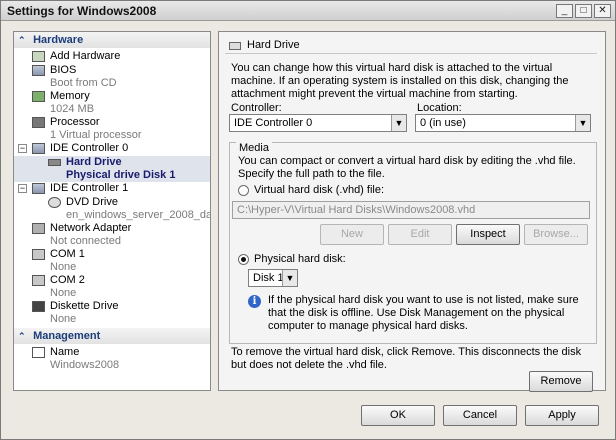 The height and width of the screenshot is (440, 616). I want to click on tree-item-add-hardware: Add Hardware, so click(112, 57).